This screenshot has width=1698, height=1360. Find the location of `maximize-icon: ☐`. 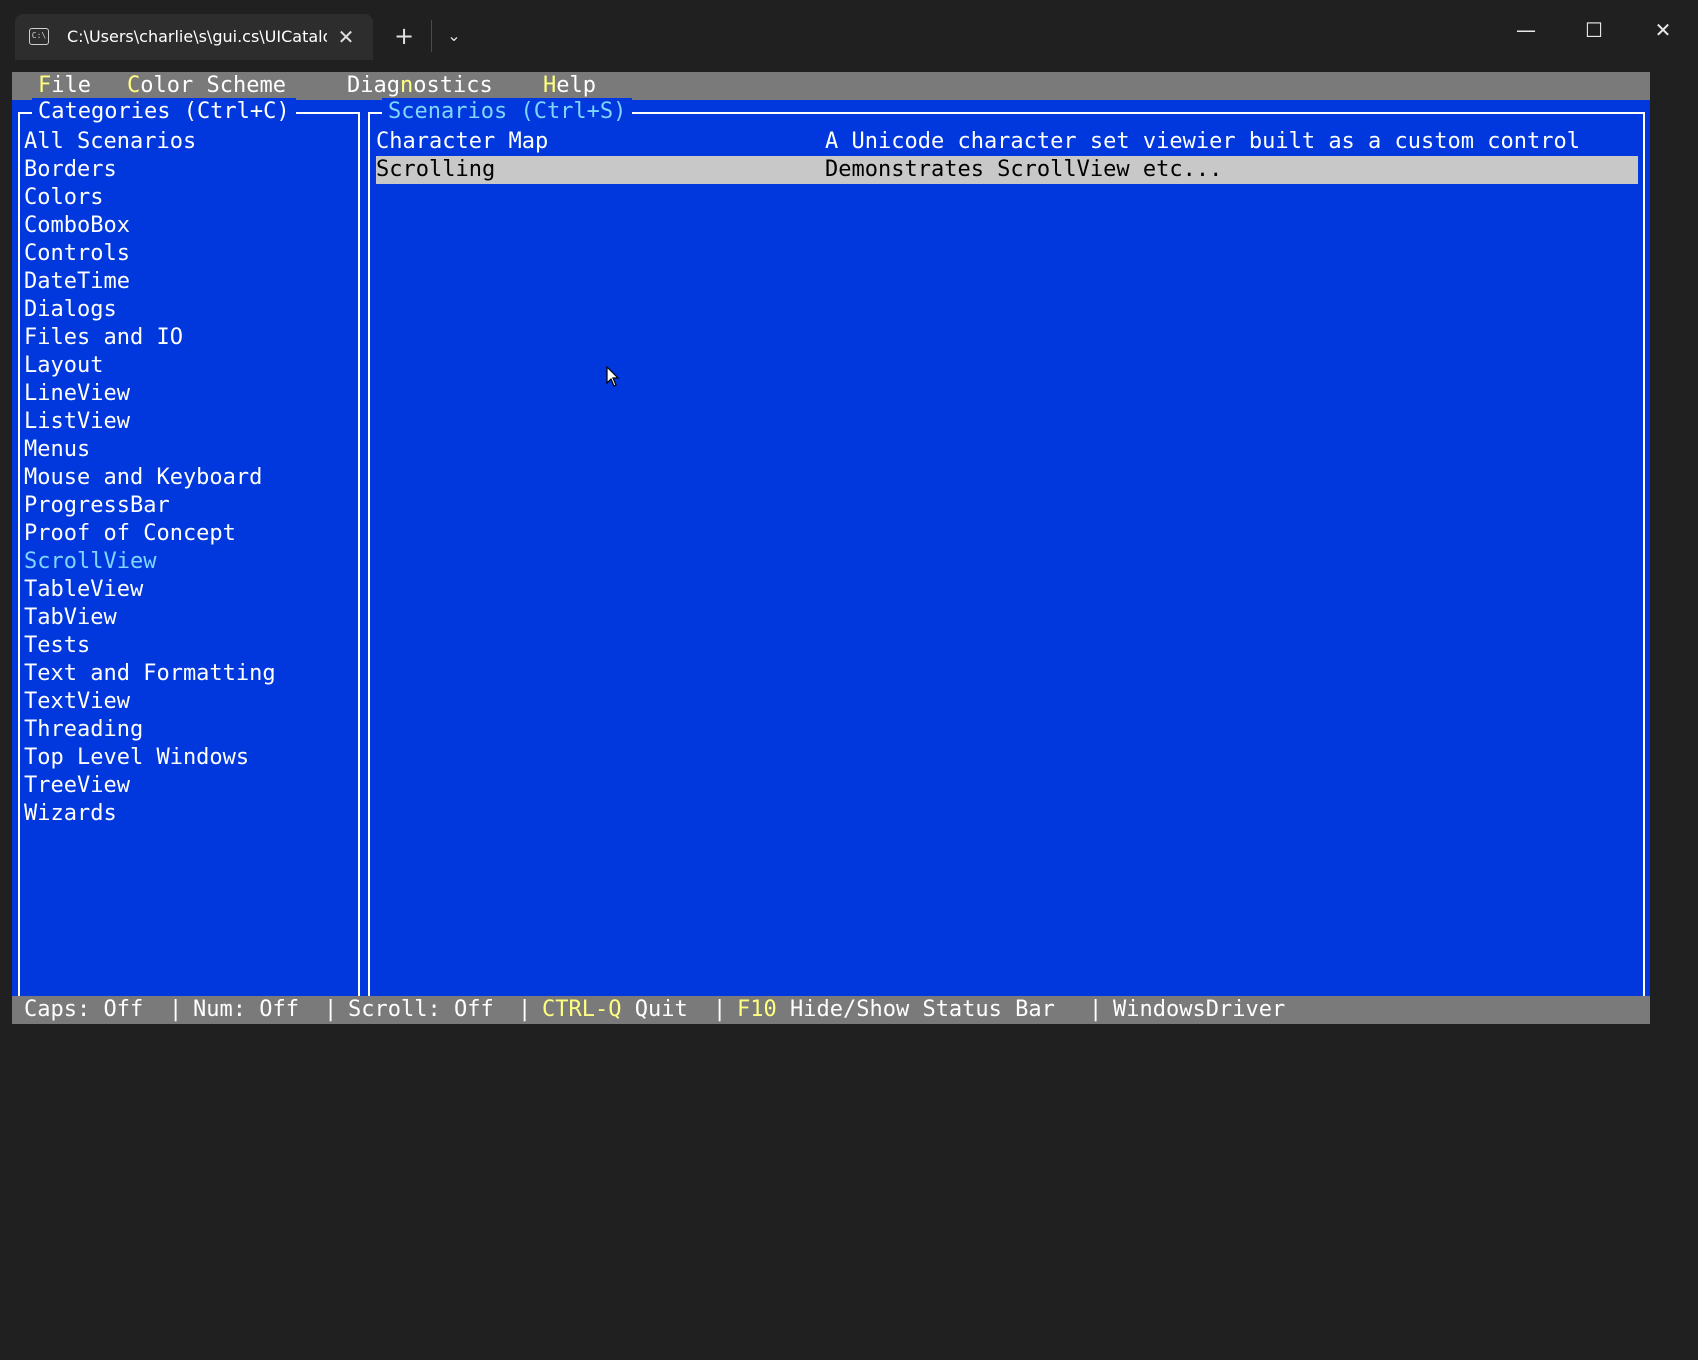

maximize-icon: ☐ is located at coordinates (1594, 30).